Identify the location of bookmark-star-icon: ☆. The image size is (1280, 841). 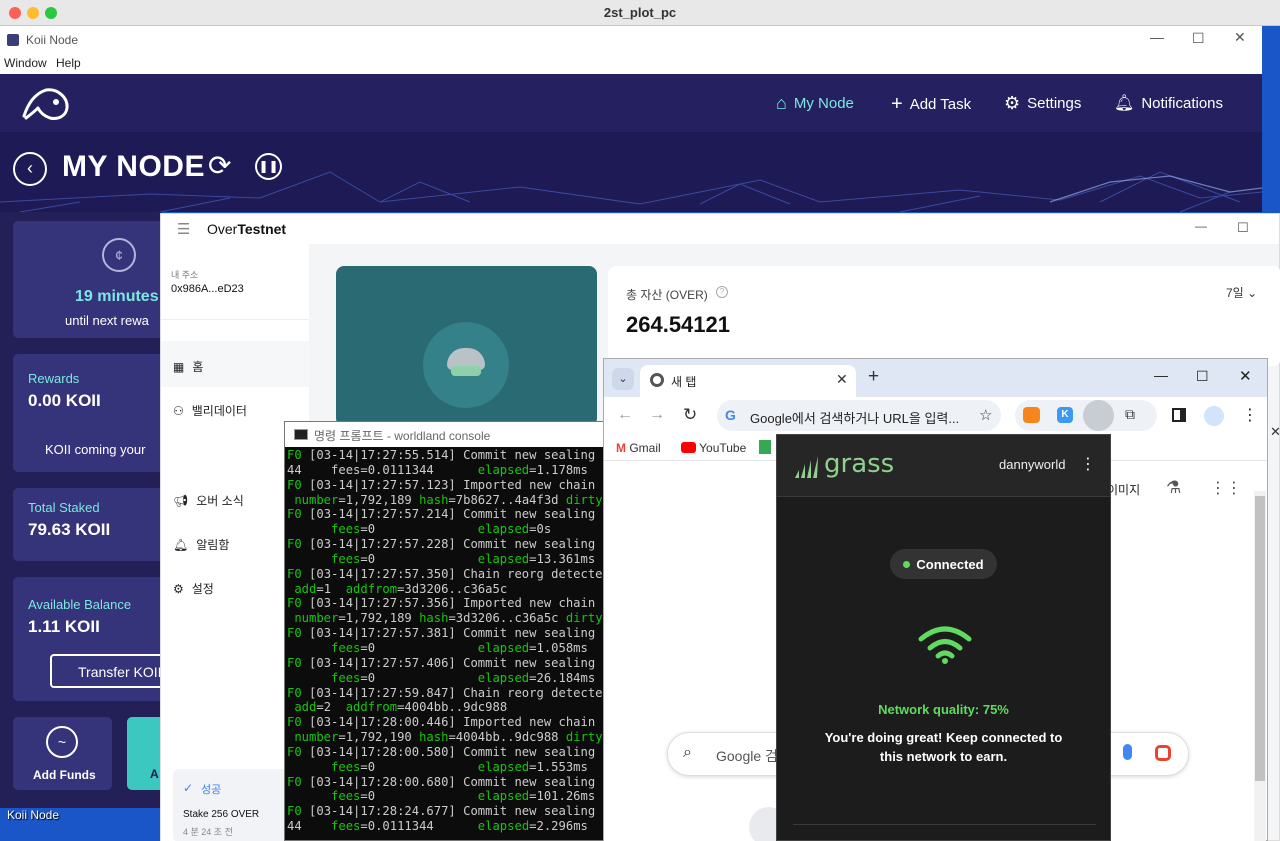
(985, 415).